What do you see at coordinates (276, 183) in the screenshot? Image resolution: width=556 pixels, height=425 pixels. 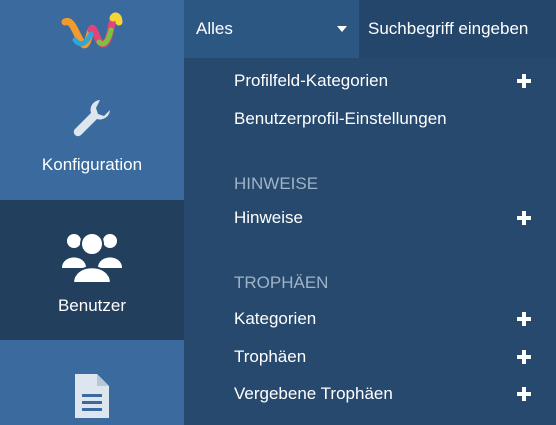 I see `section-heading-hinweise: HINWEISE` at bounding box center [276, 183].